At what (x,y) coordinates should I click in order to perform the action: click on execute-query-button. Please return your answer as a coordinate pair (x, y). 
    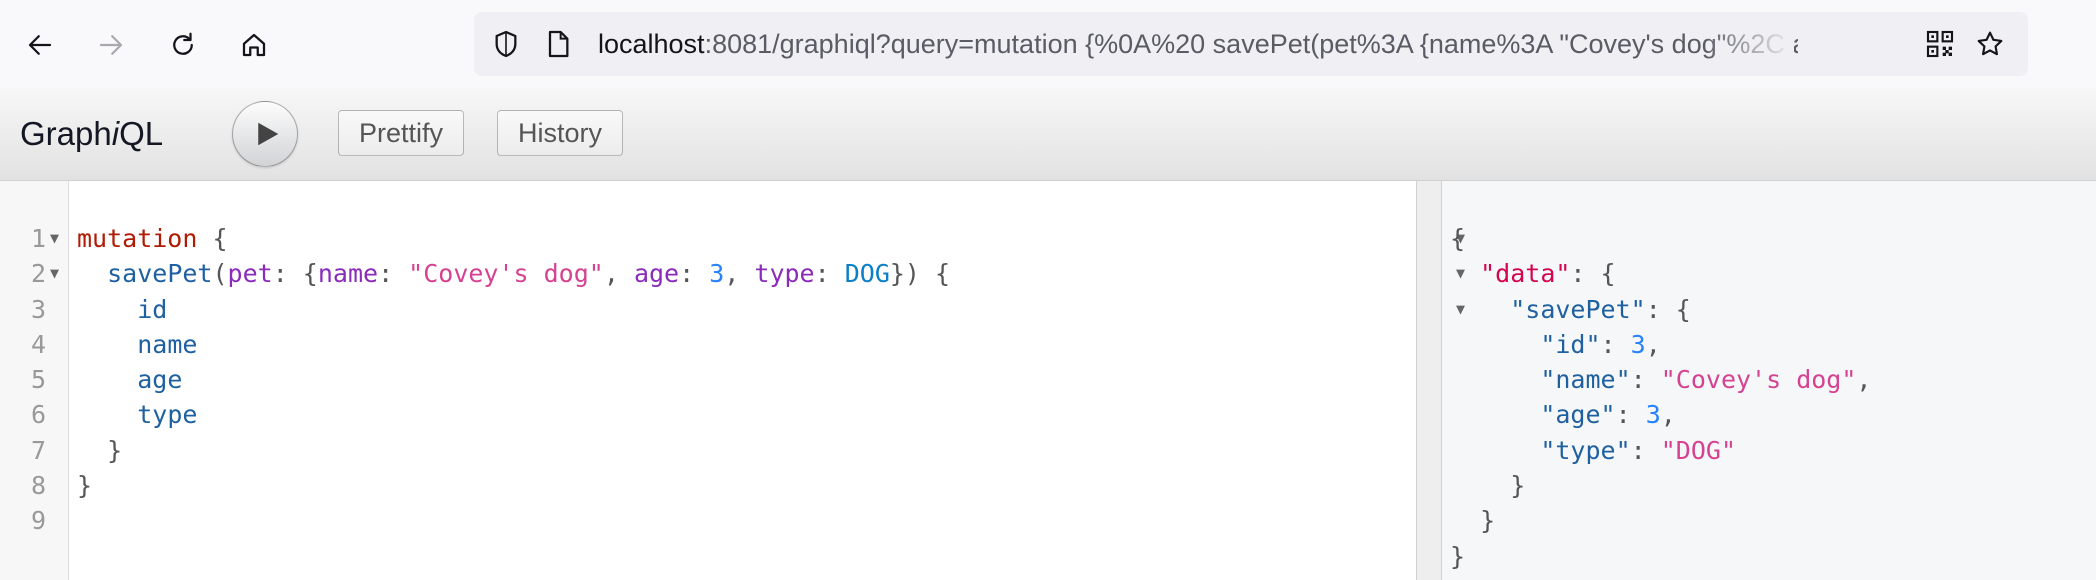
    Looking at the image, I should click on (265, 134).